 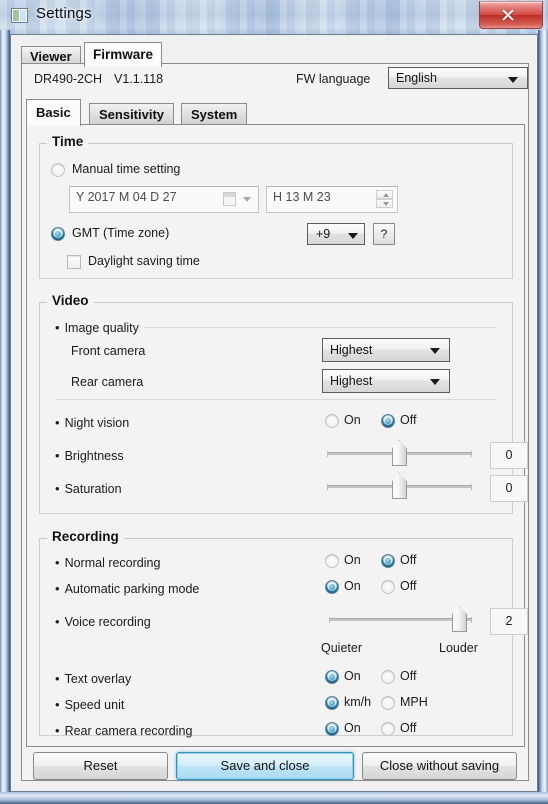 I want to click on parking-mode-off-radio, so click(x=388, y=587).